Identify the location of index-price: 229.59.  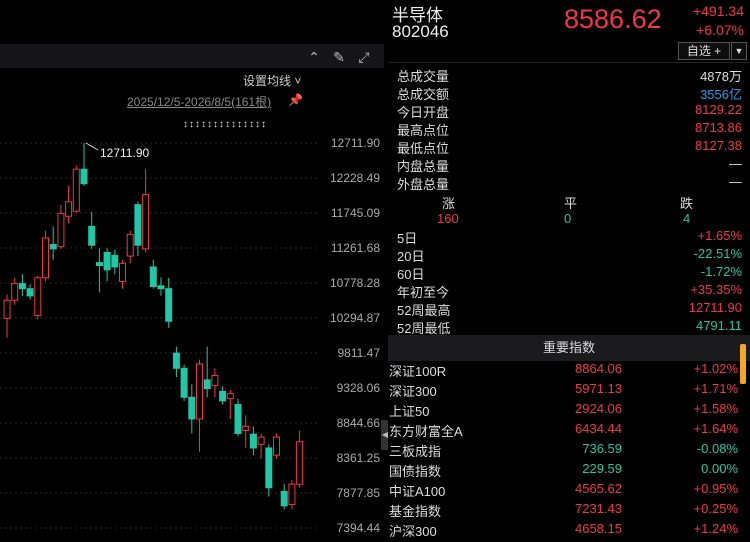
(602, 468).